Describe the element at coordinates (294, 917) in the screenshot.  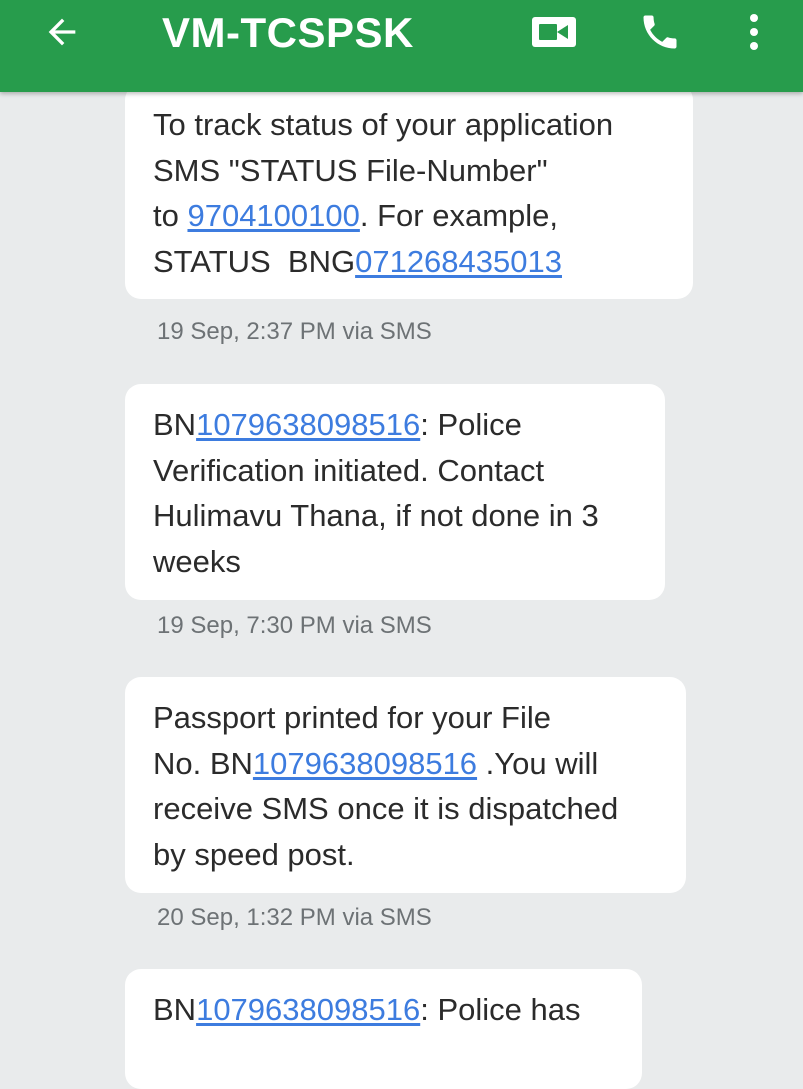
I see `message-timestamp: 20 Sep, 1:32 PM via SMS` at that location.